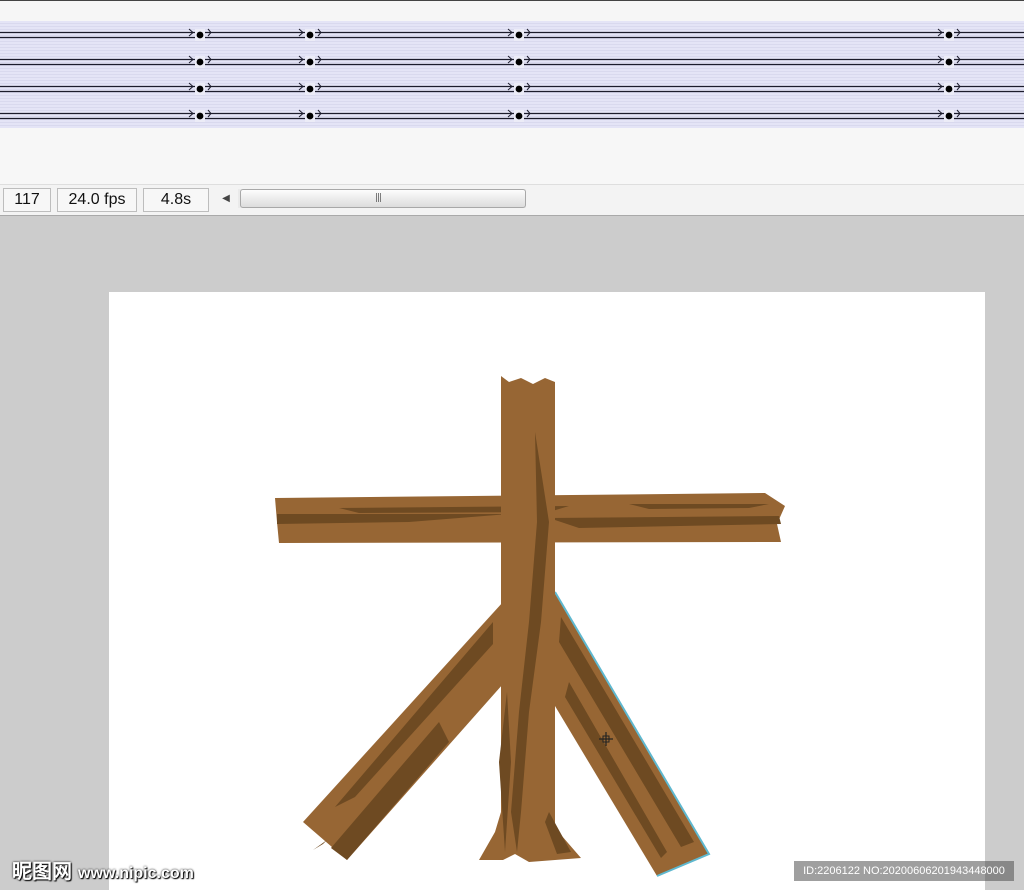  I want to click on timeline-status-bar: 117 24.0 fps 4.8s ◀ |||, so click(512, 200).